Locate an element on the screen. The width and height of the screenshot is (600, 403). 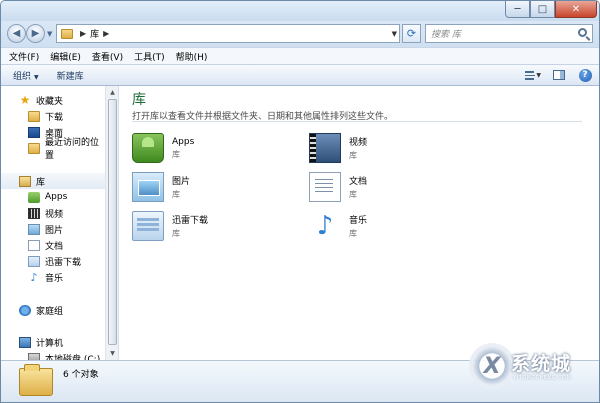
refresh-icon: ⟳ is located at coordinates (411, 33).